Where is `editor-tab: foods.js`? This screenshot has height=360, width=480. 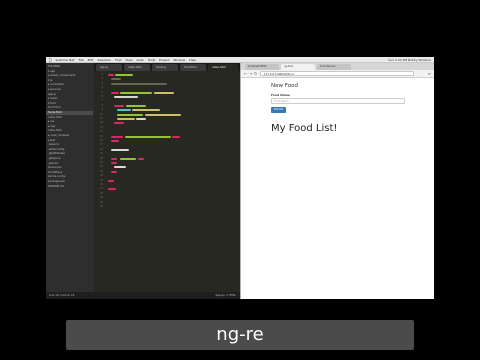 editor-tab: foods.js is located at coordinates (165, 67).